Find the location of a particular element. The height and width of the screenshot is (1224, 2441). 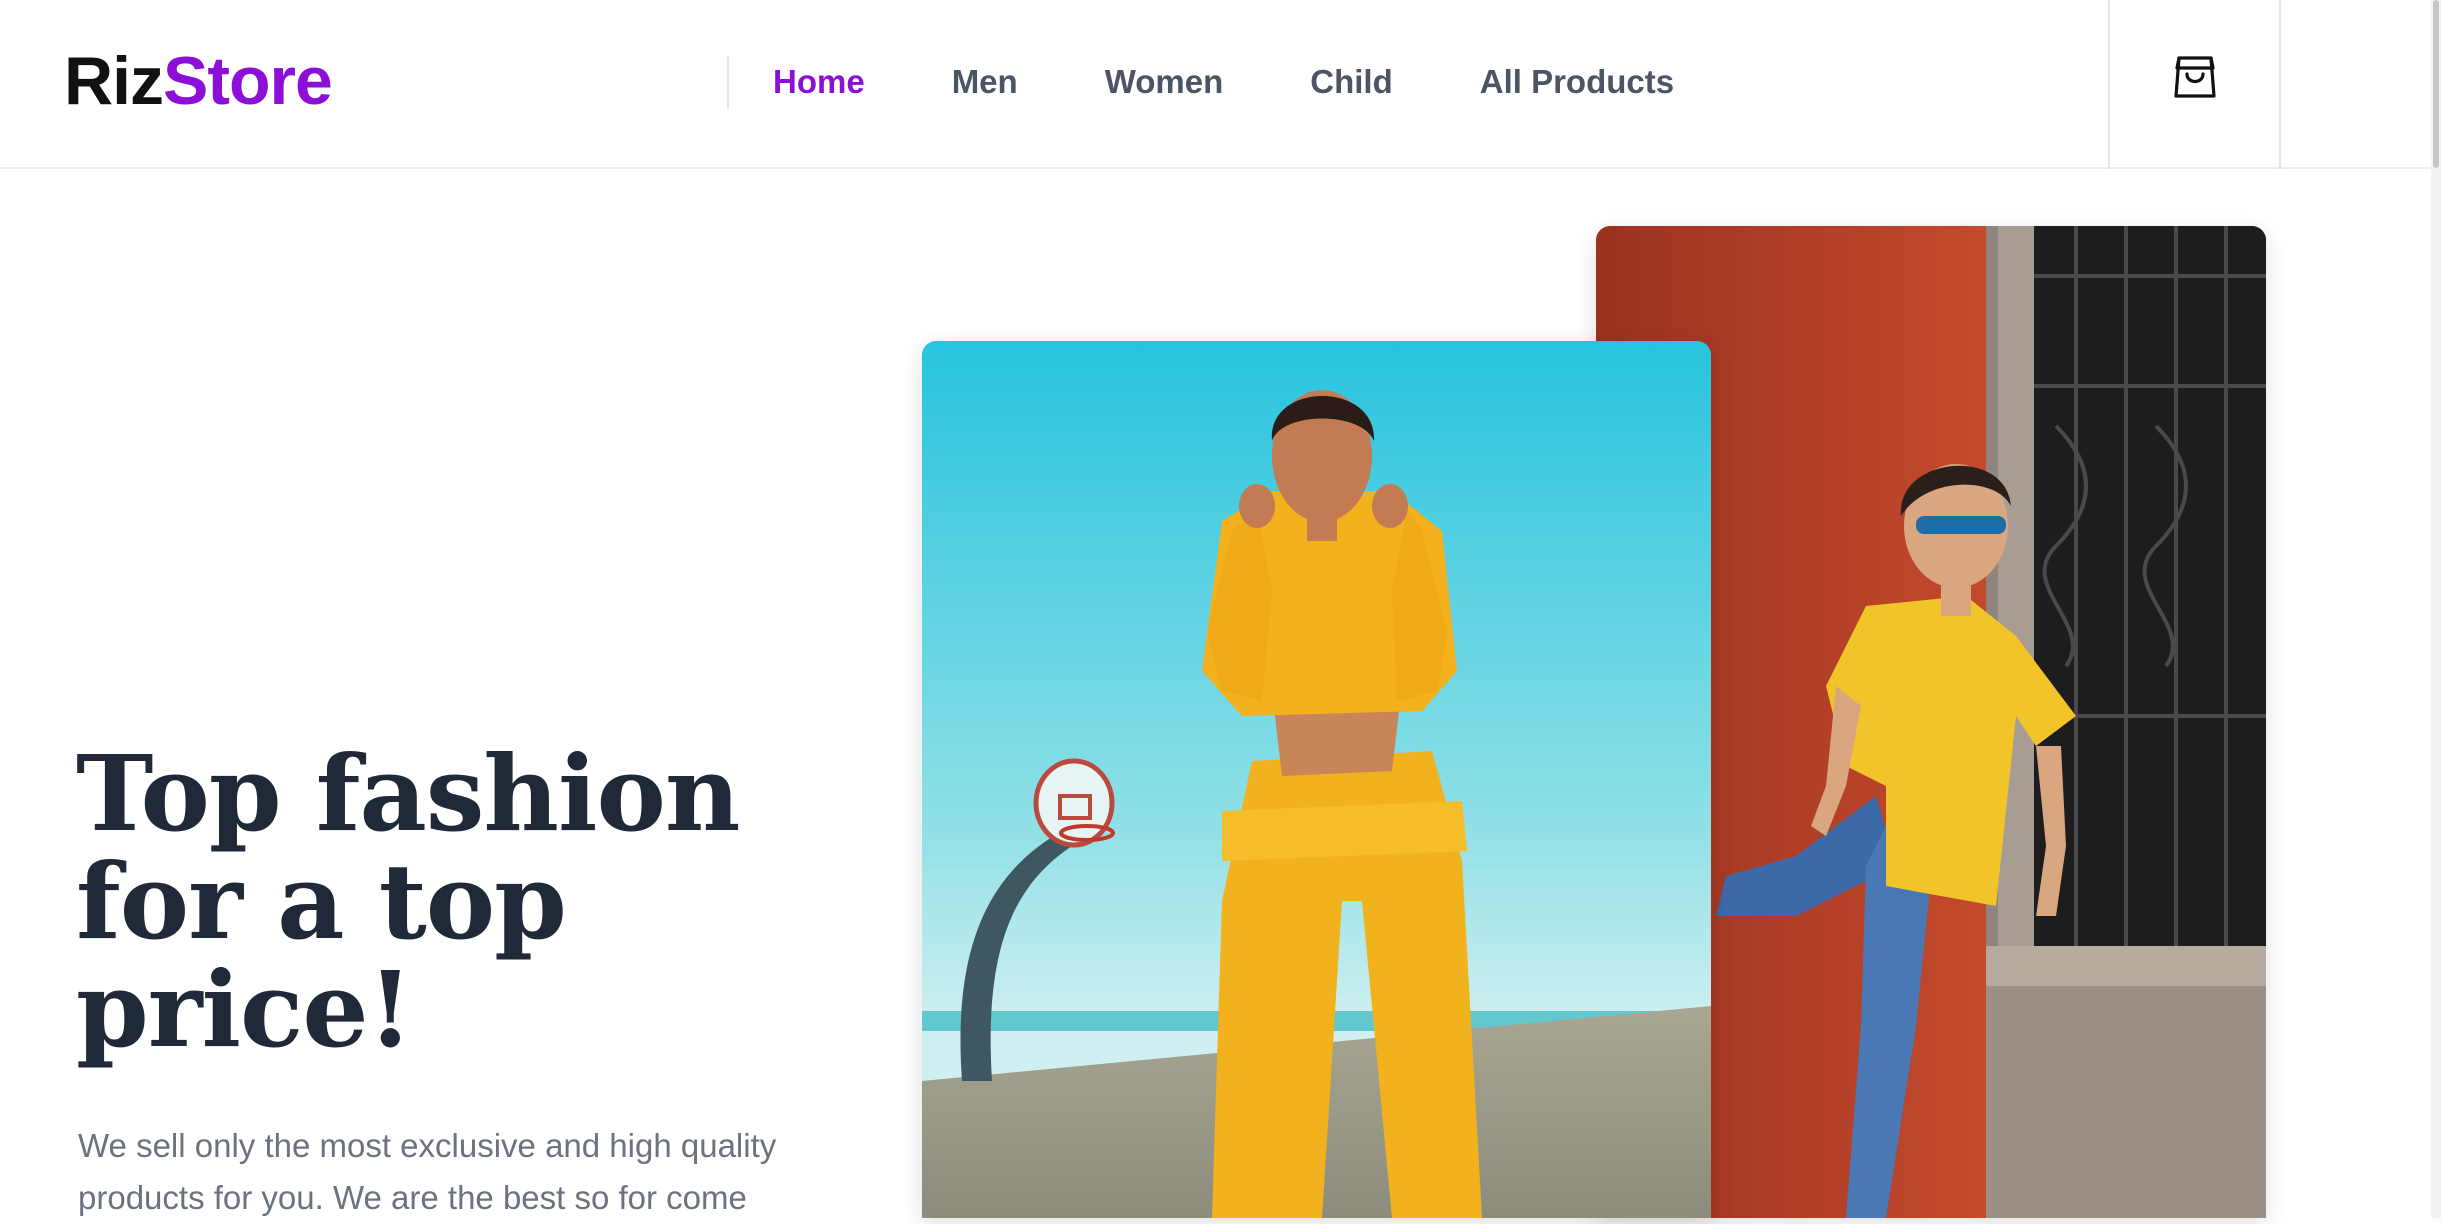

nav-item-men: Men is located at coordinates (985, 82).